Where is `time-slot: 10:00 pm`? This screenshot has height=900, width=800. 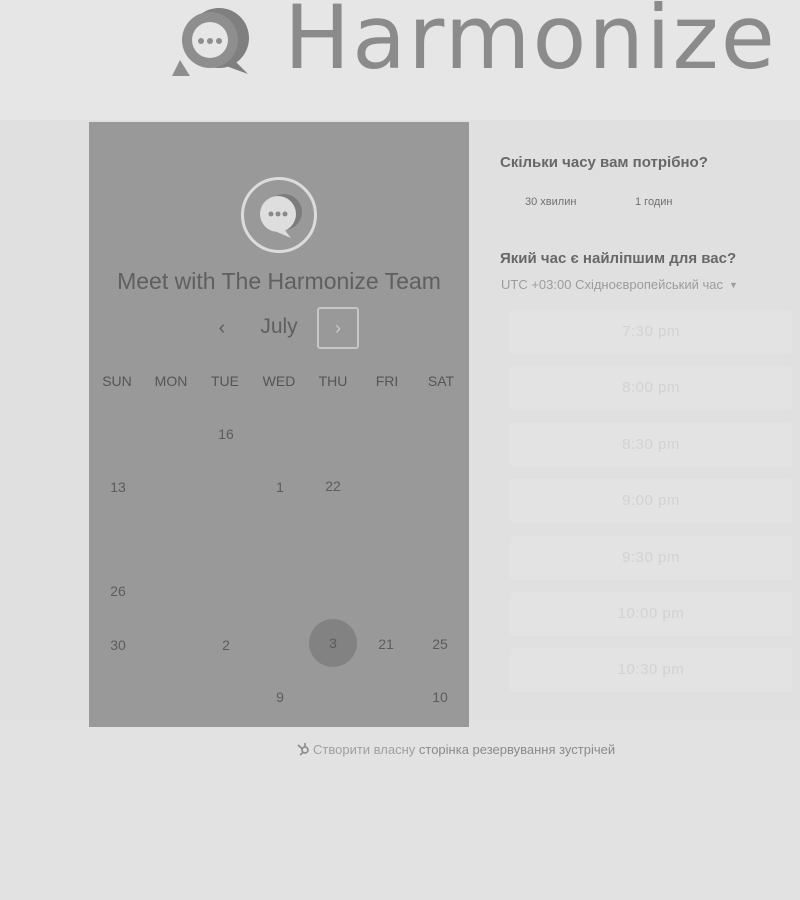
time-slot: 10:00 pm is located at coordinates (651, 614).